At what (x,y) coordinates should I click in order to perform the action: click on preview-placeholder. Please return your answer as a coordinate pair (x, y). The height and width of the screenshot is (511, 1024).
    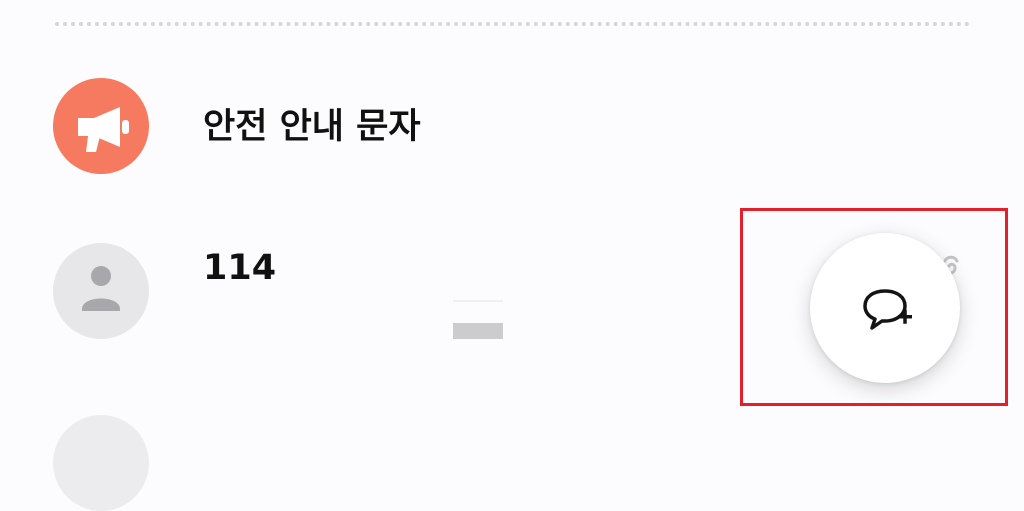
    Looking at the image, I should click on (478, 331).